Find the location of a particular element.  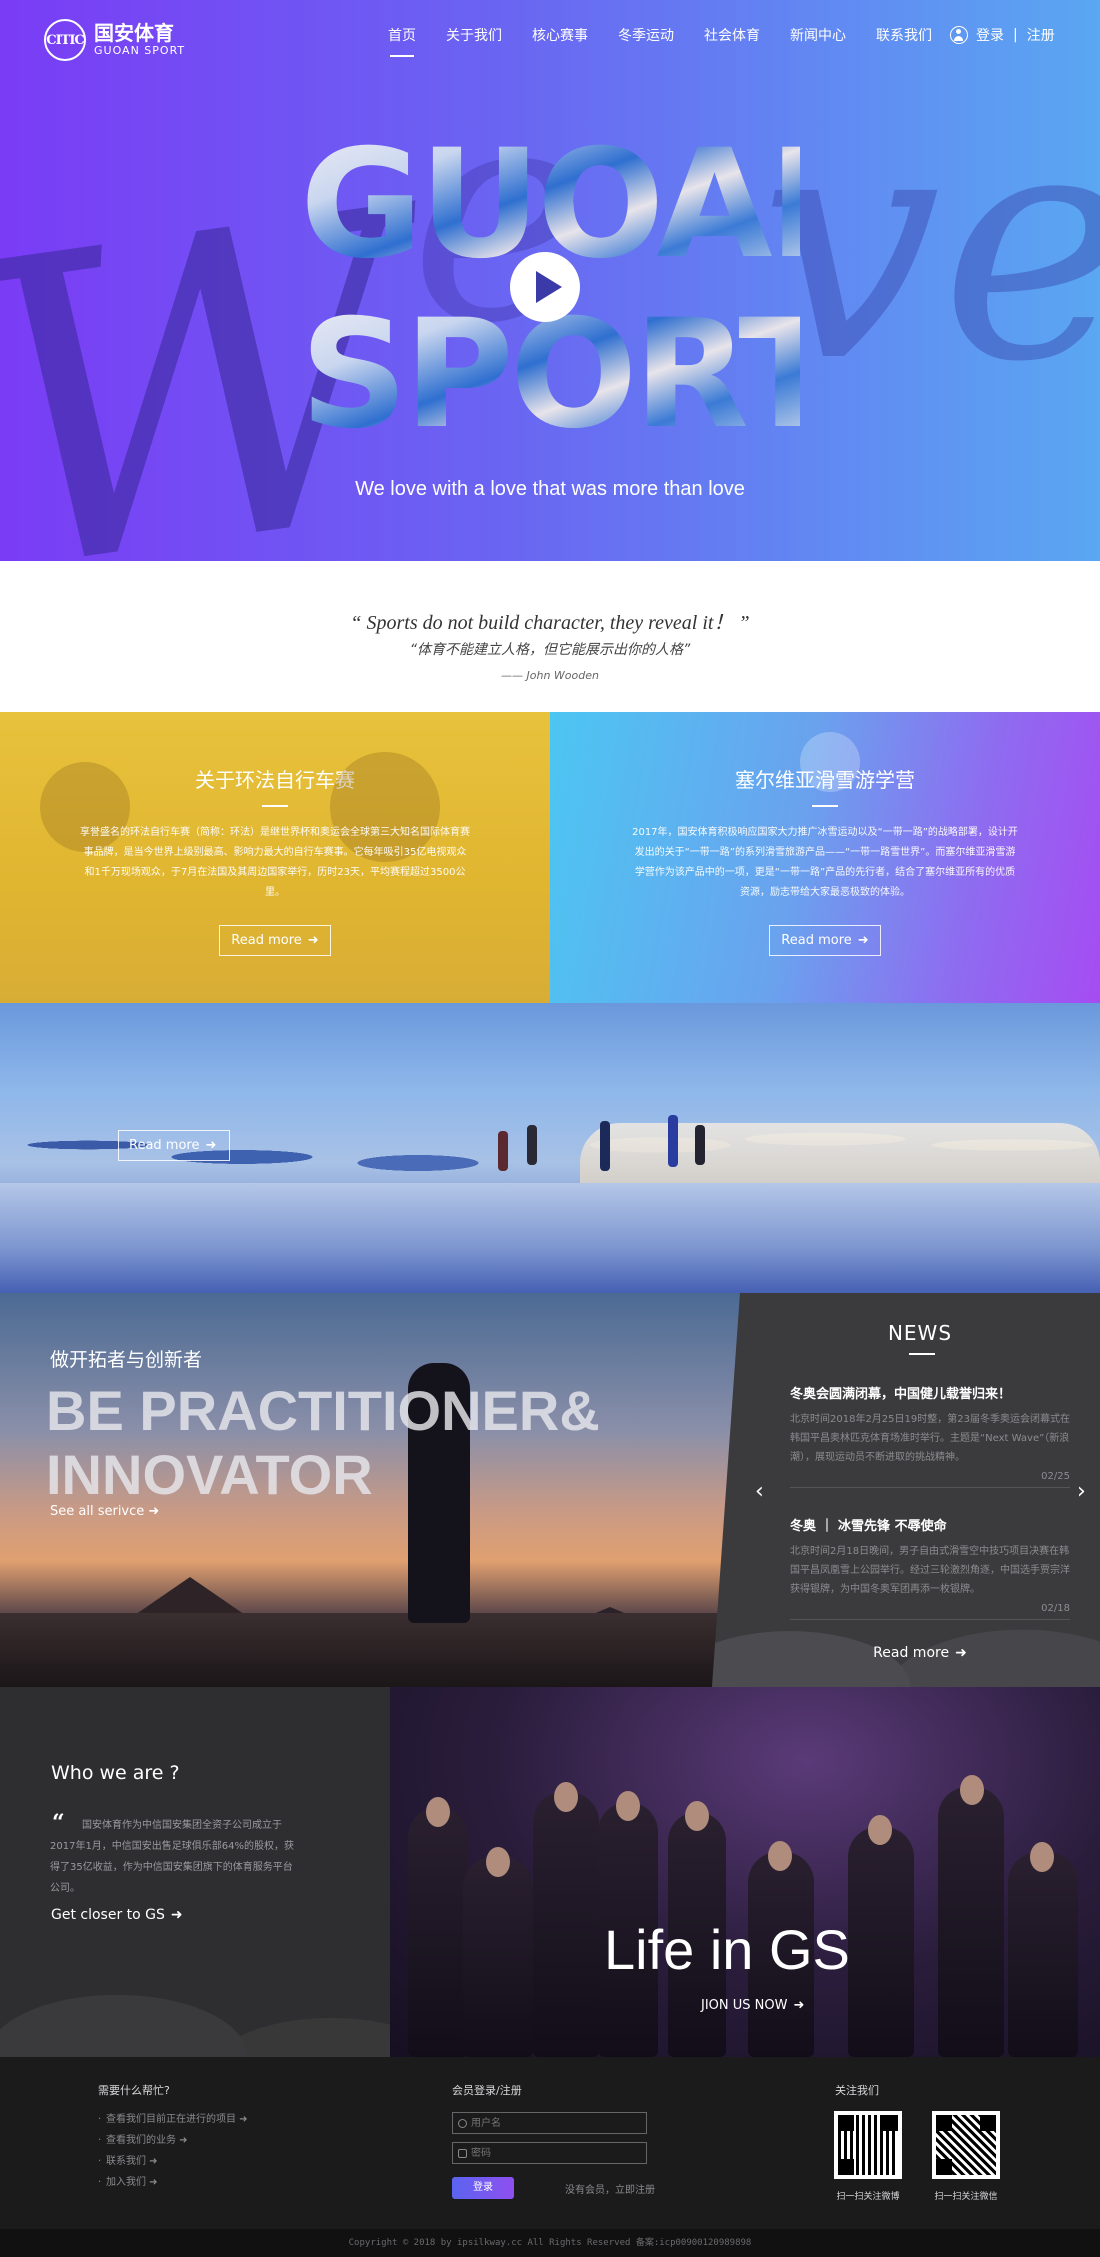

member-login-title: 会员登录/注册 is located at coordinates (487, 2090).